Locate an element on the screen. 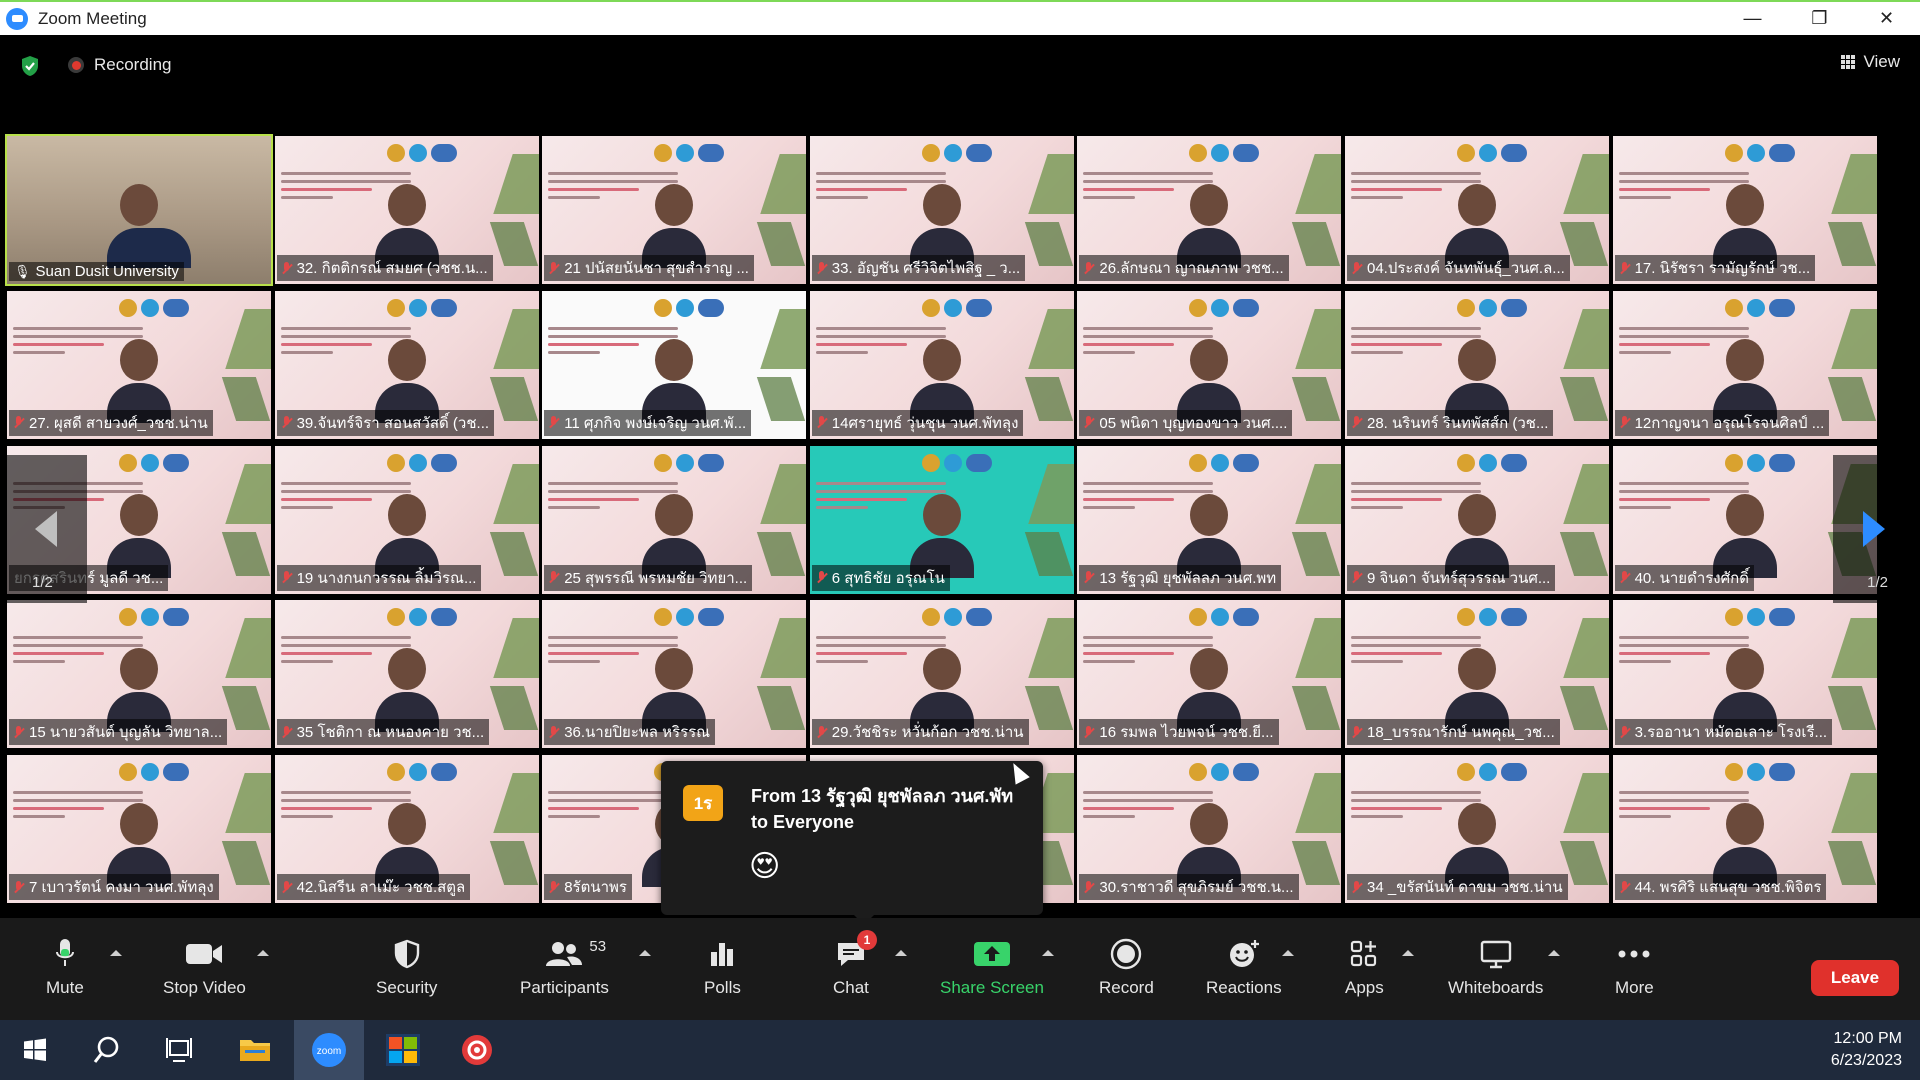  record-button: Record is located at coordinates (1126, 967).